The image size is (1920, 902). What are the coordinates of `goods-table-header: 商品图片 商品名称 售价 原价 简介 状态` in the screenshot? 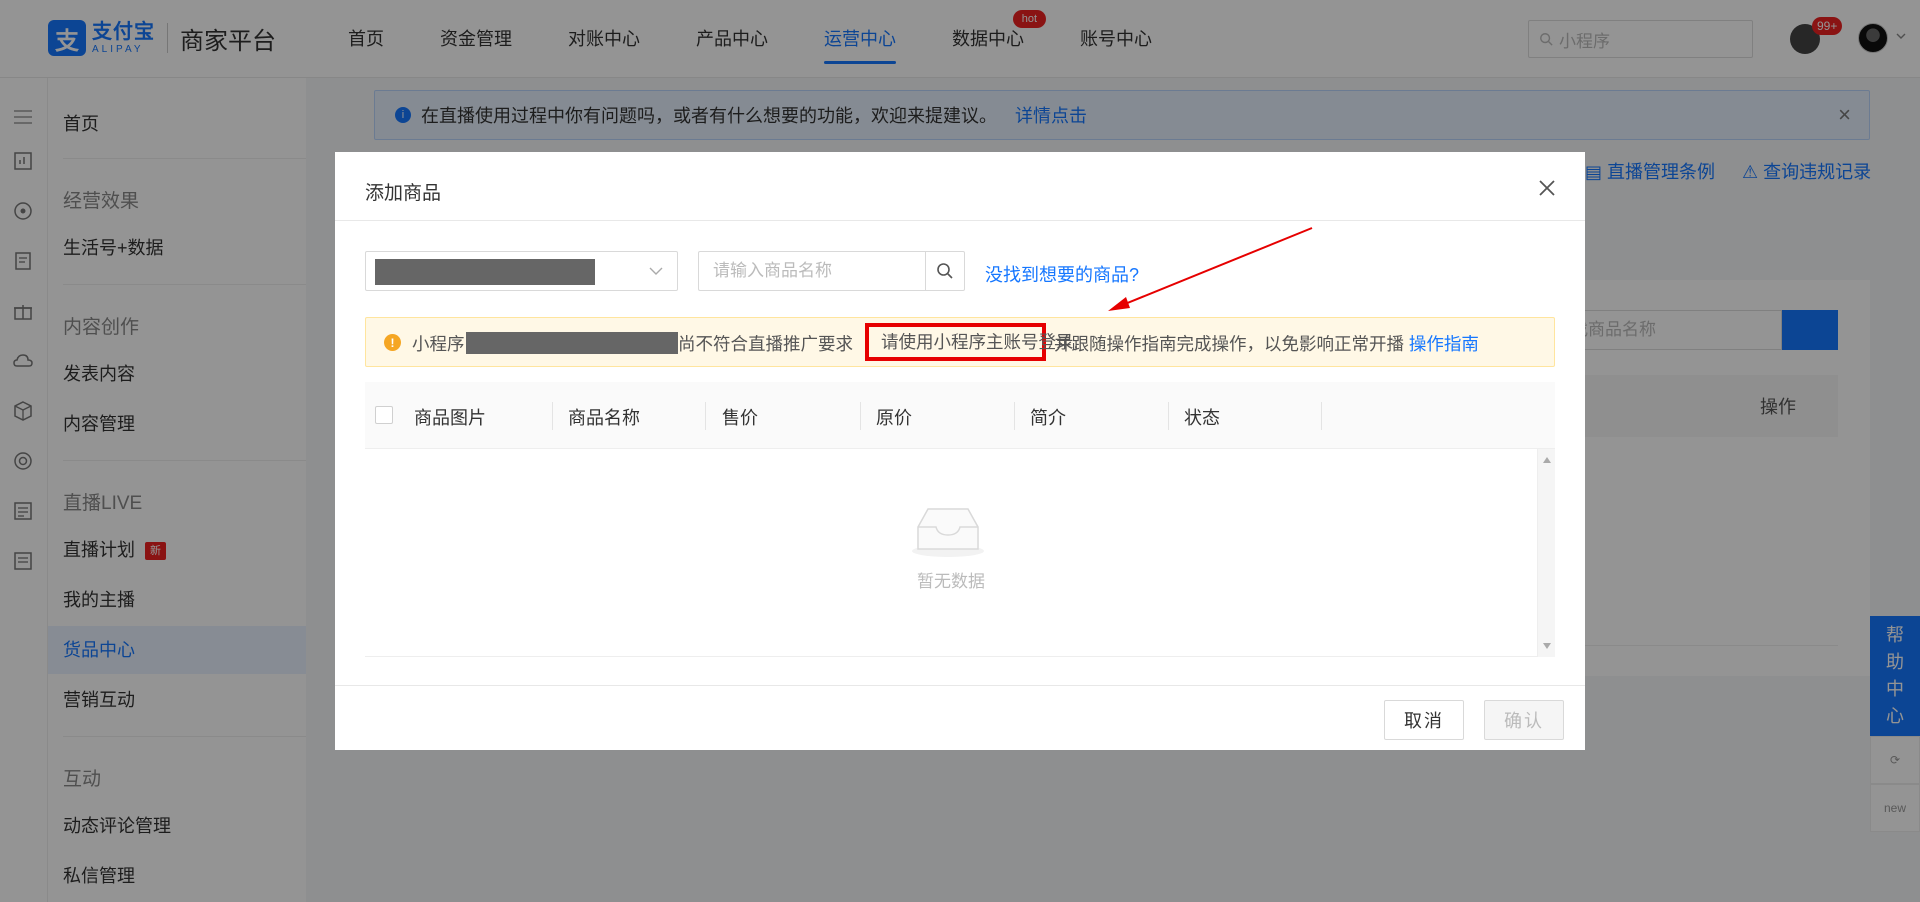 It's located at (960, 415).